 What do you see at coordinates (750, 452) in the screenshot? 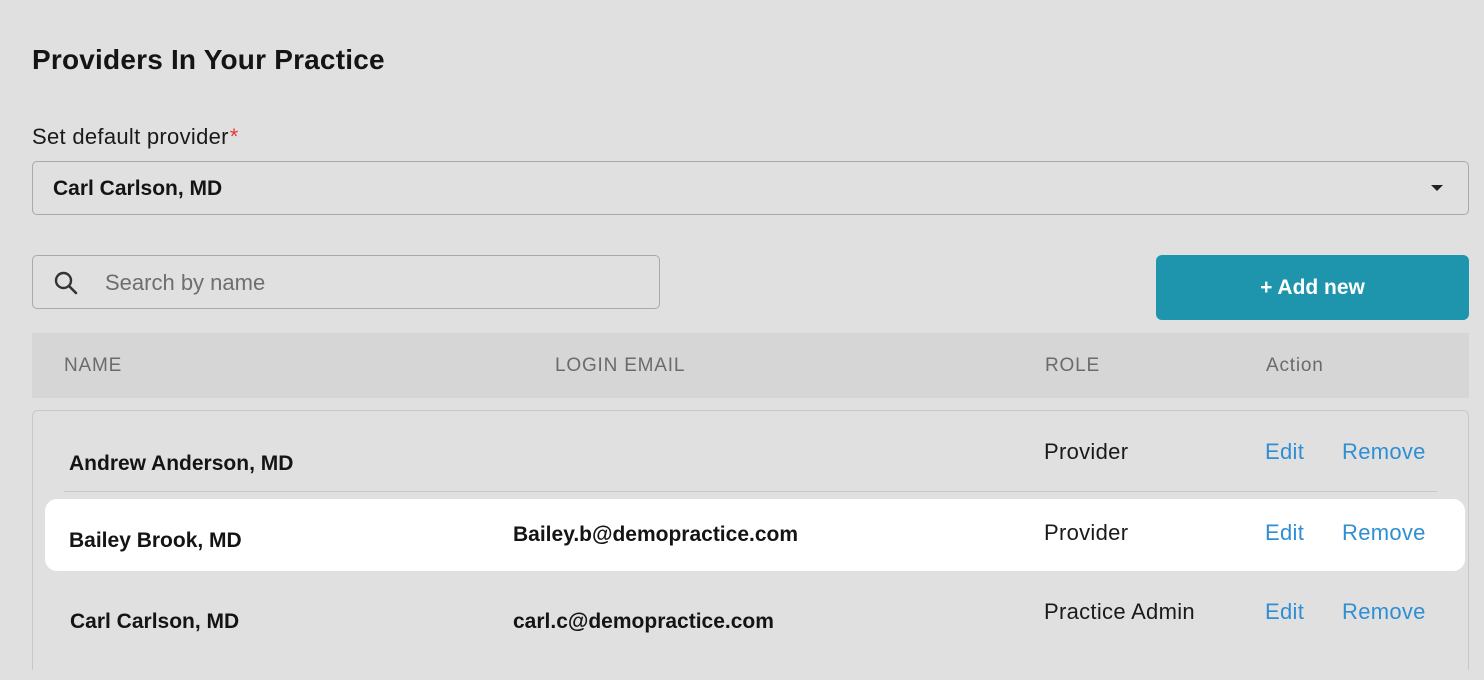
I see `table-row: Andrew Anderson, MD Provider Edit Remove` at bounding box center [750, 452].